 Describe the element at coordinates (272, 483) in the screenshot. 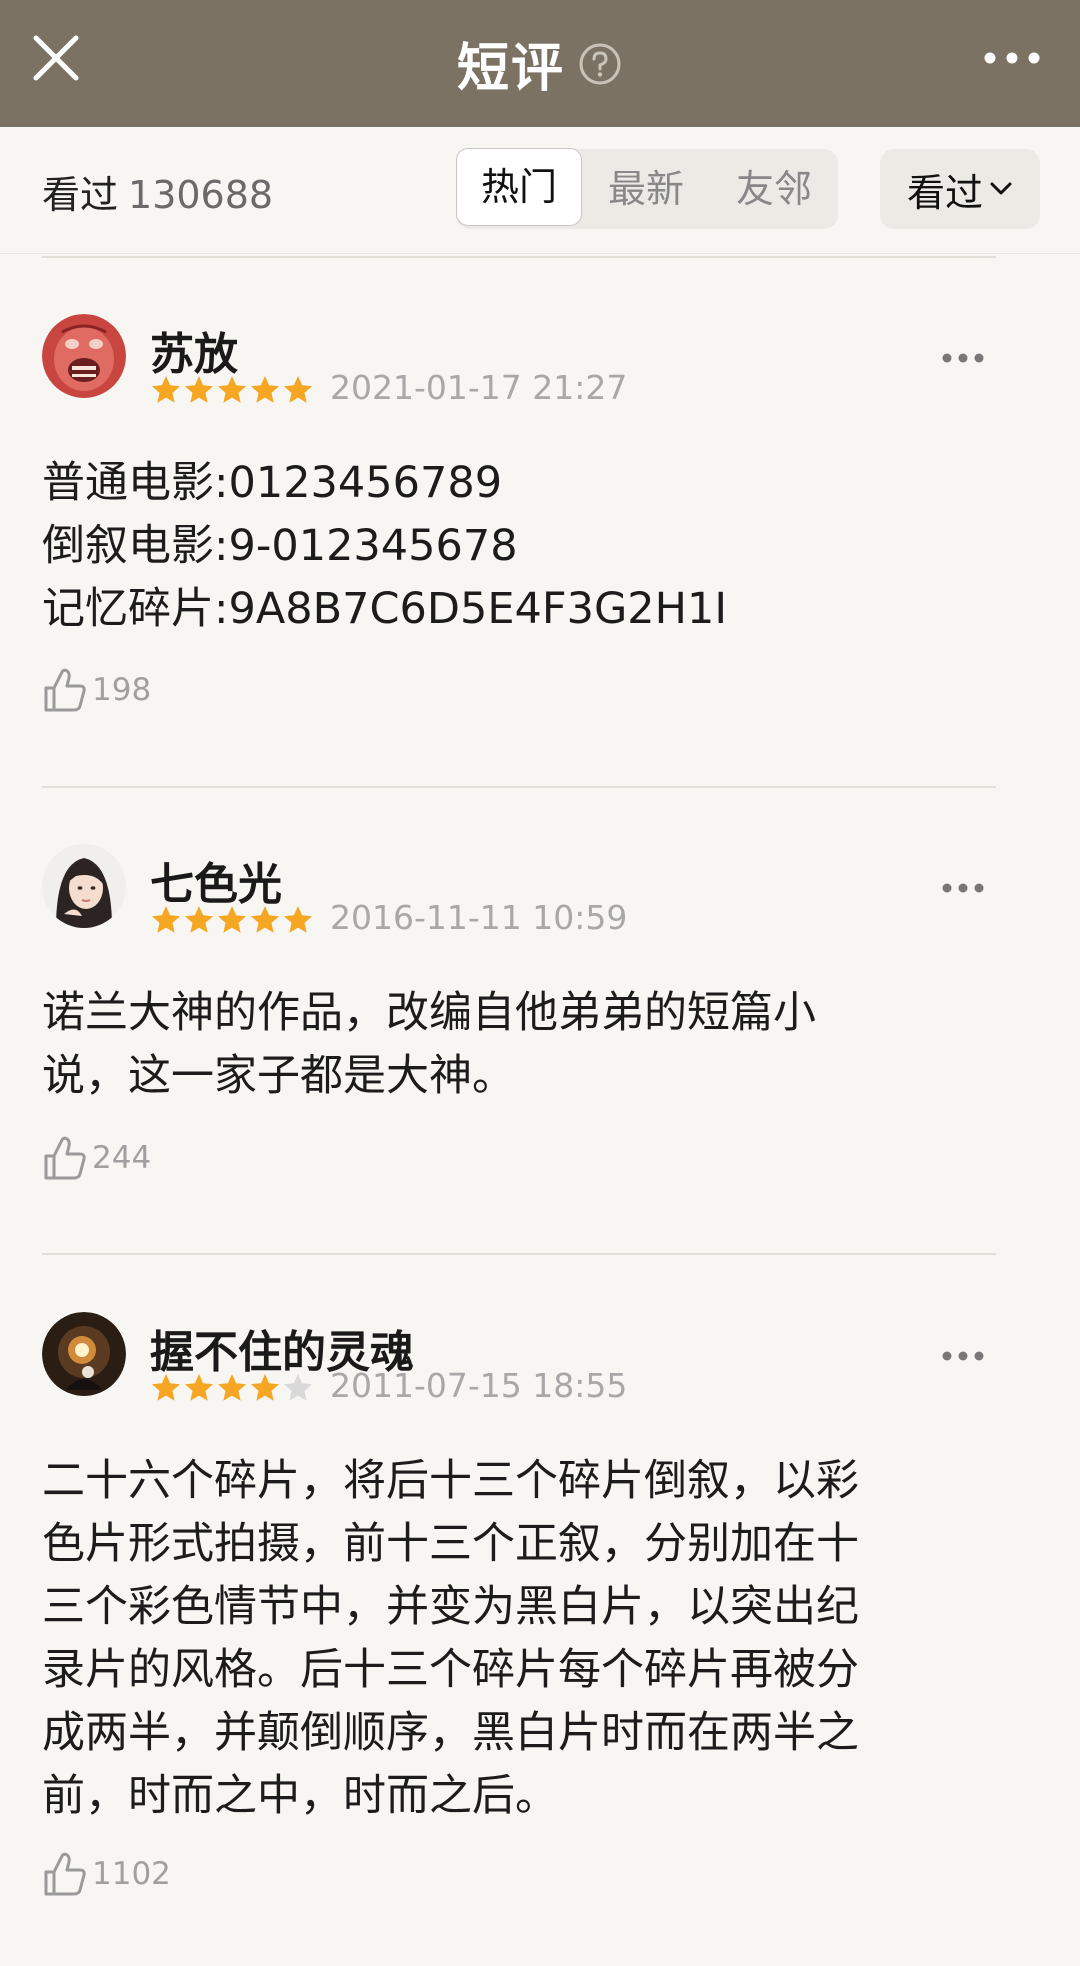

I see `review-content-line: 普通电影:0123456789` at that location.